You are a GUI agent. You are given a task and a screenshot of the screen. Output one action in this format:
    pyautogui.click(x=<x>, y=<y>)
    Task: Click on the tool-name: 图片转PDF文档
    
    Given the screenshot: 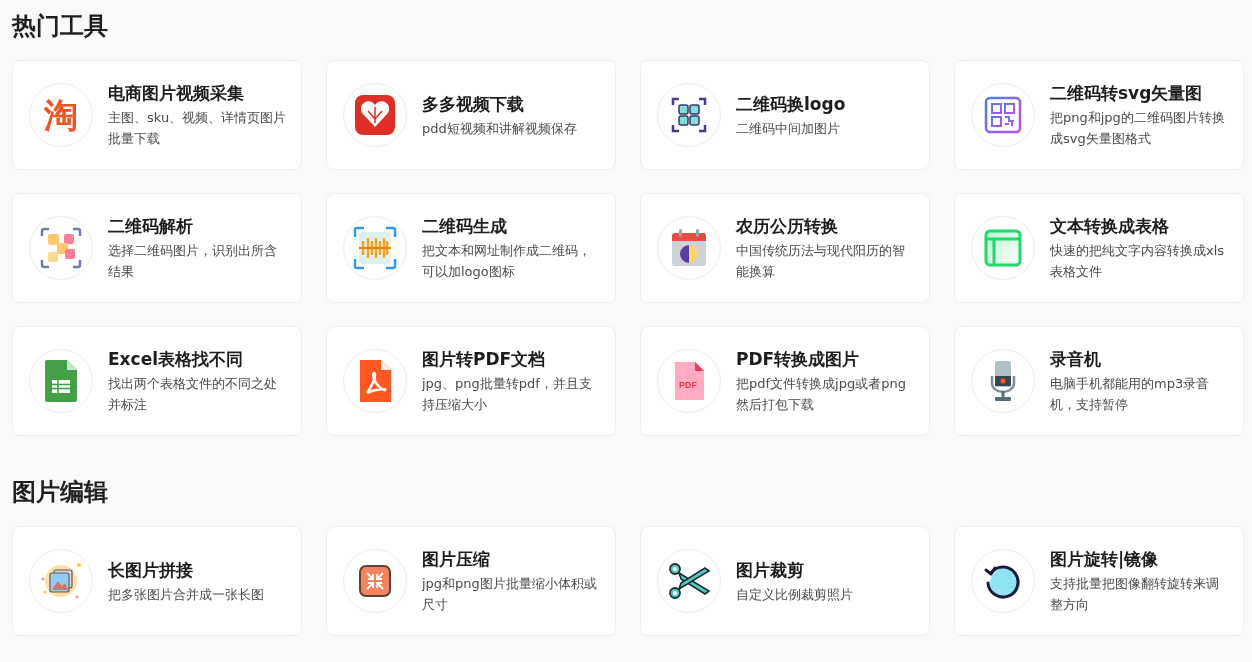 What is the action you would take?
    pyautogui.click(x=484, y=359)
    